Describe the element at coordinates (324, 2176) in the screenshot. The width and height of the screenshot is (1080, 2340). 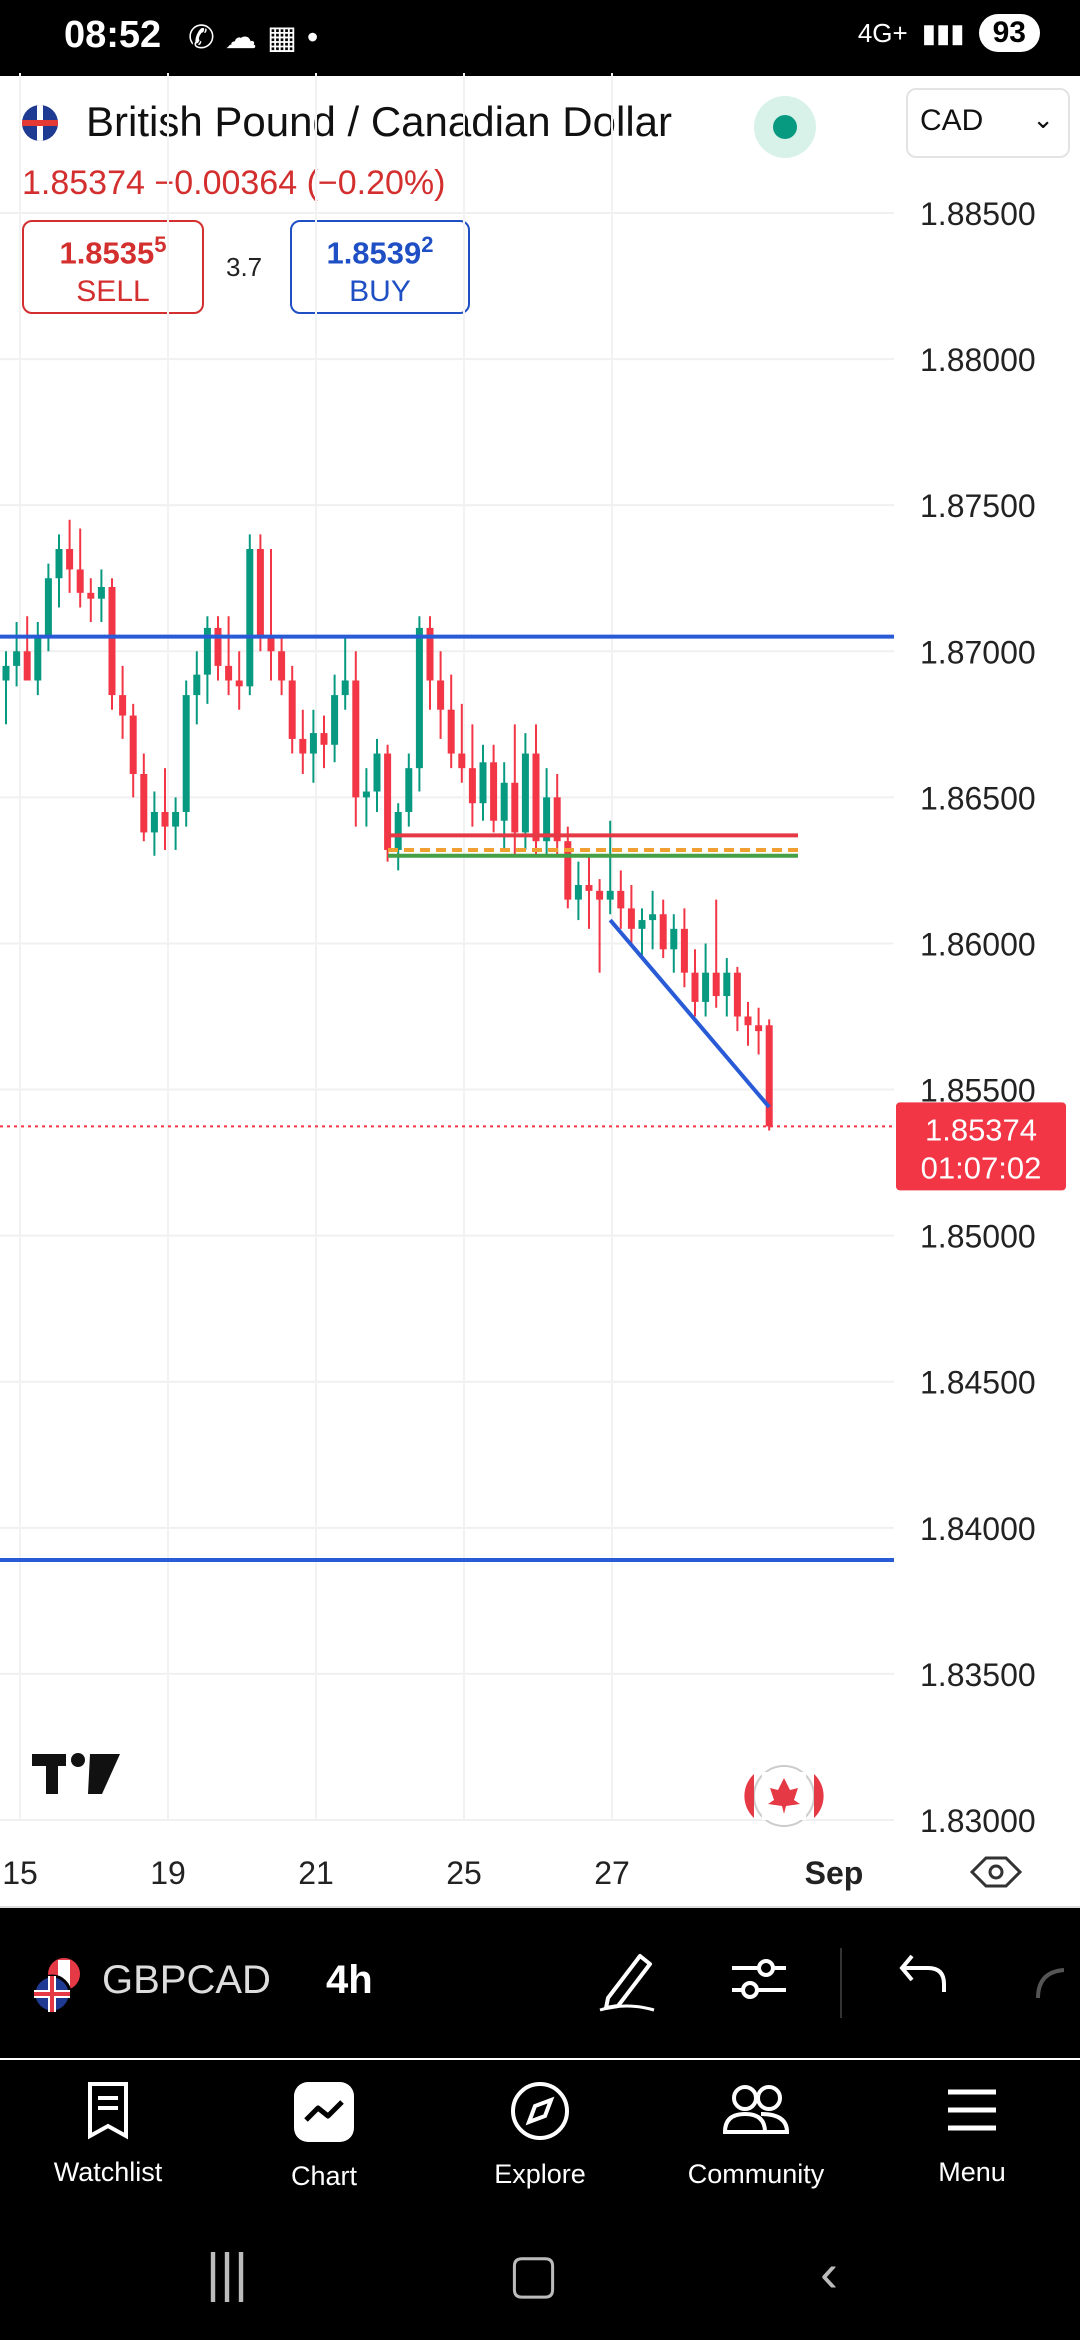
I see `nav-label-chart: Chart` at that location.